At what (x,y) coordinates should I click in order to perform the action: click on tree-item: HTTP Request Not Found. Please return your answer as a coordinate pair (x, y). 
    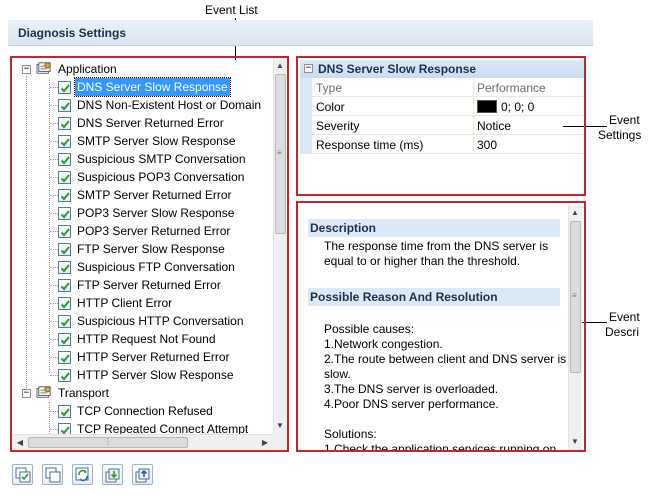
    Looking at the image, I should click on (143, 339).